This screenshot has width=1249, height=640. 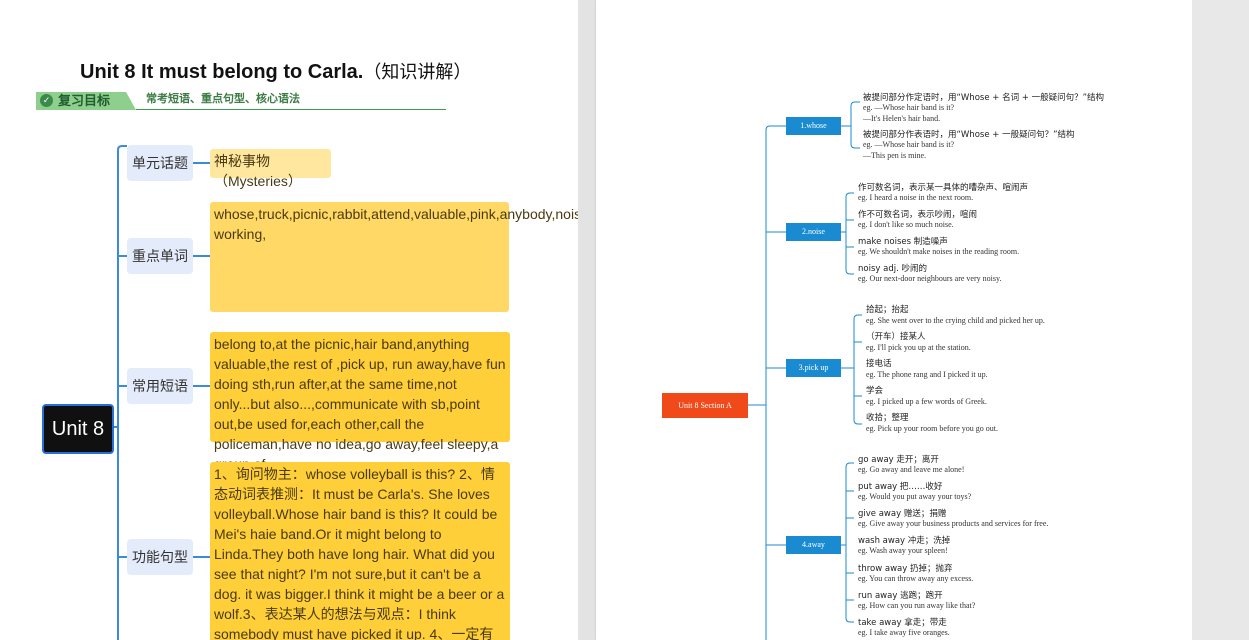 I want to click on example-sentence: eg. Wash away your spleen!, so click(x=903, y=550).